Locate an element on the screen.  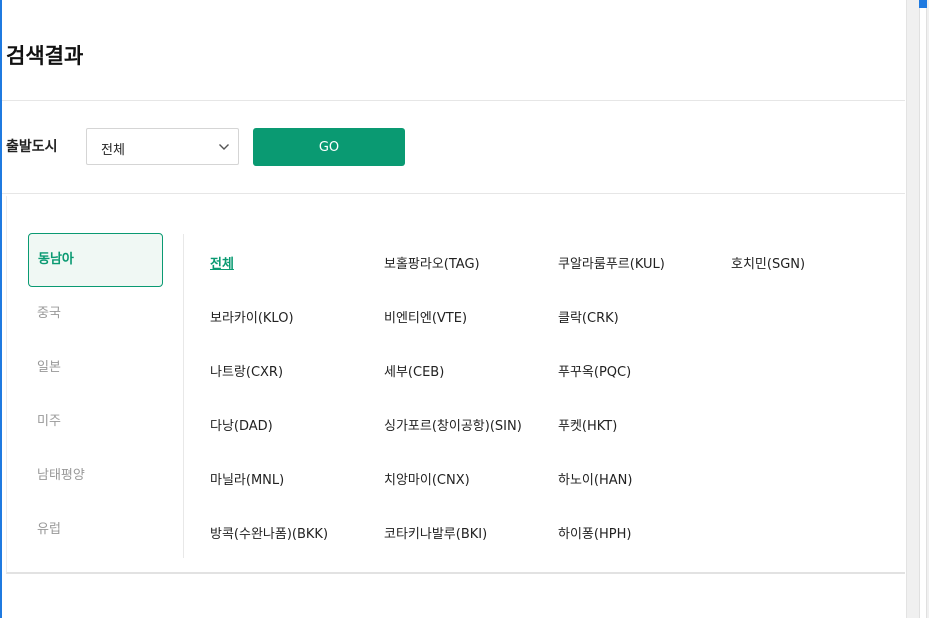
city-link: 보홀팡라오(TAG) is located at coordinates (432, 262).